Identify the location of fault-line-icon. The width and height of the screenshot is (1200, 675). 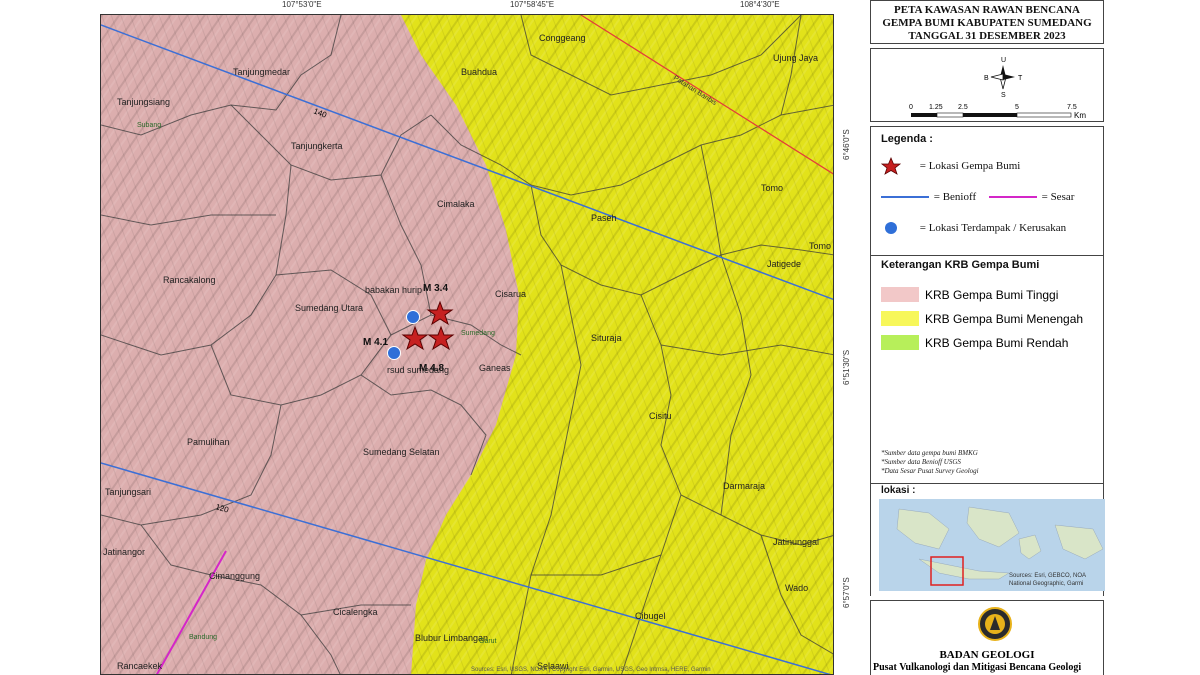
(1012, 197).